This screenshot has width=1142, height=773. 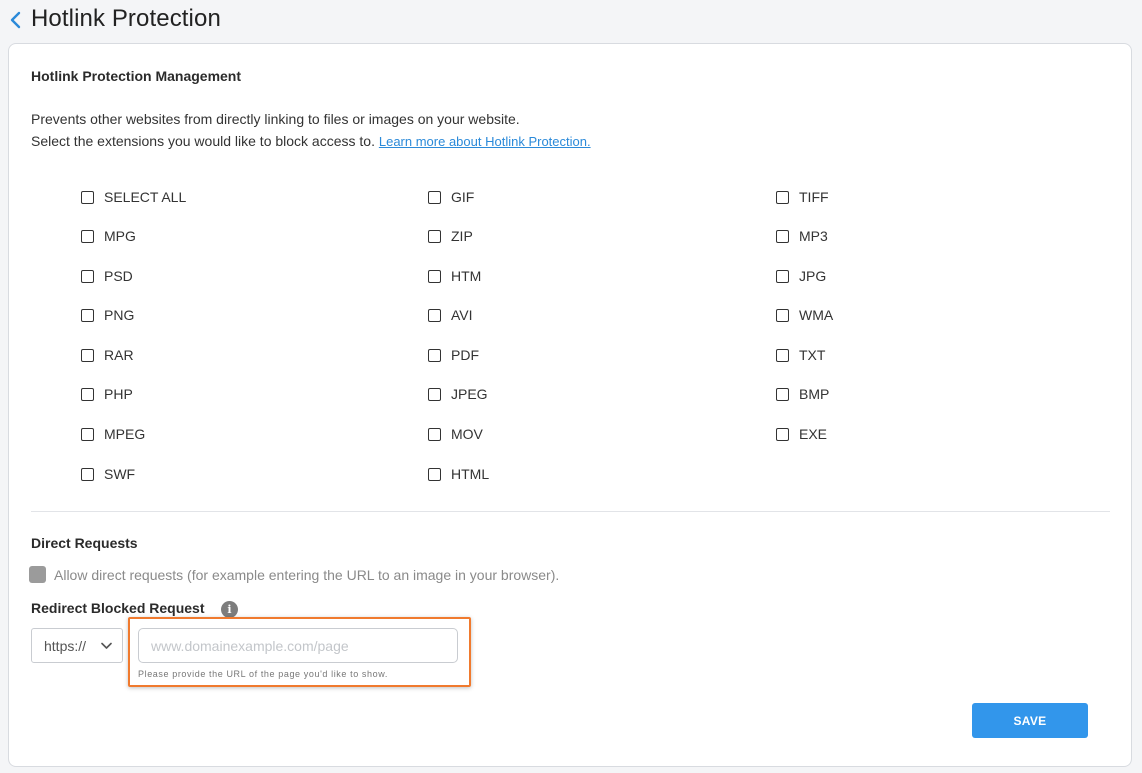 I want to click on checkbox-label: HTML, so click(x=470, y=474).